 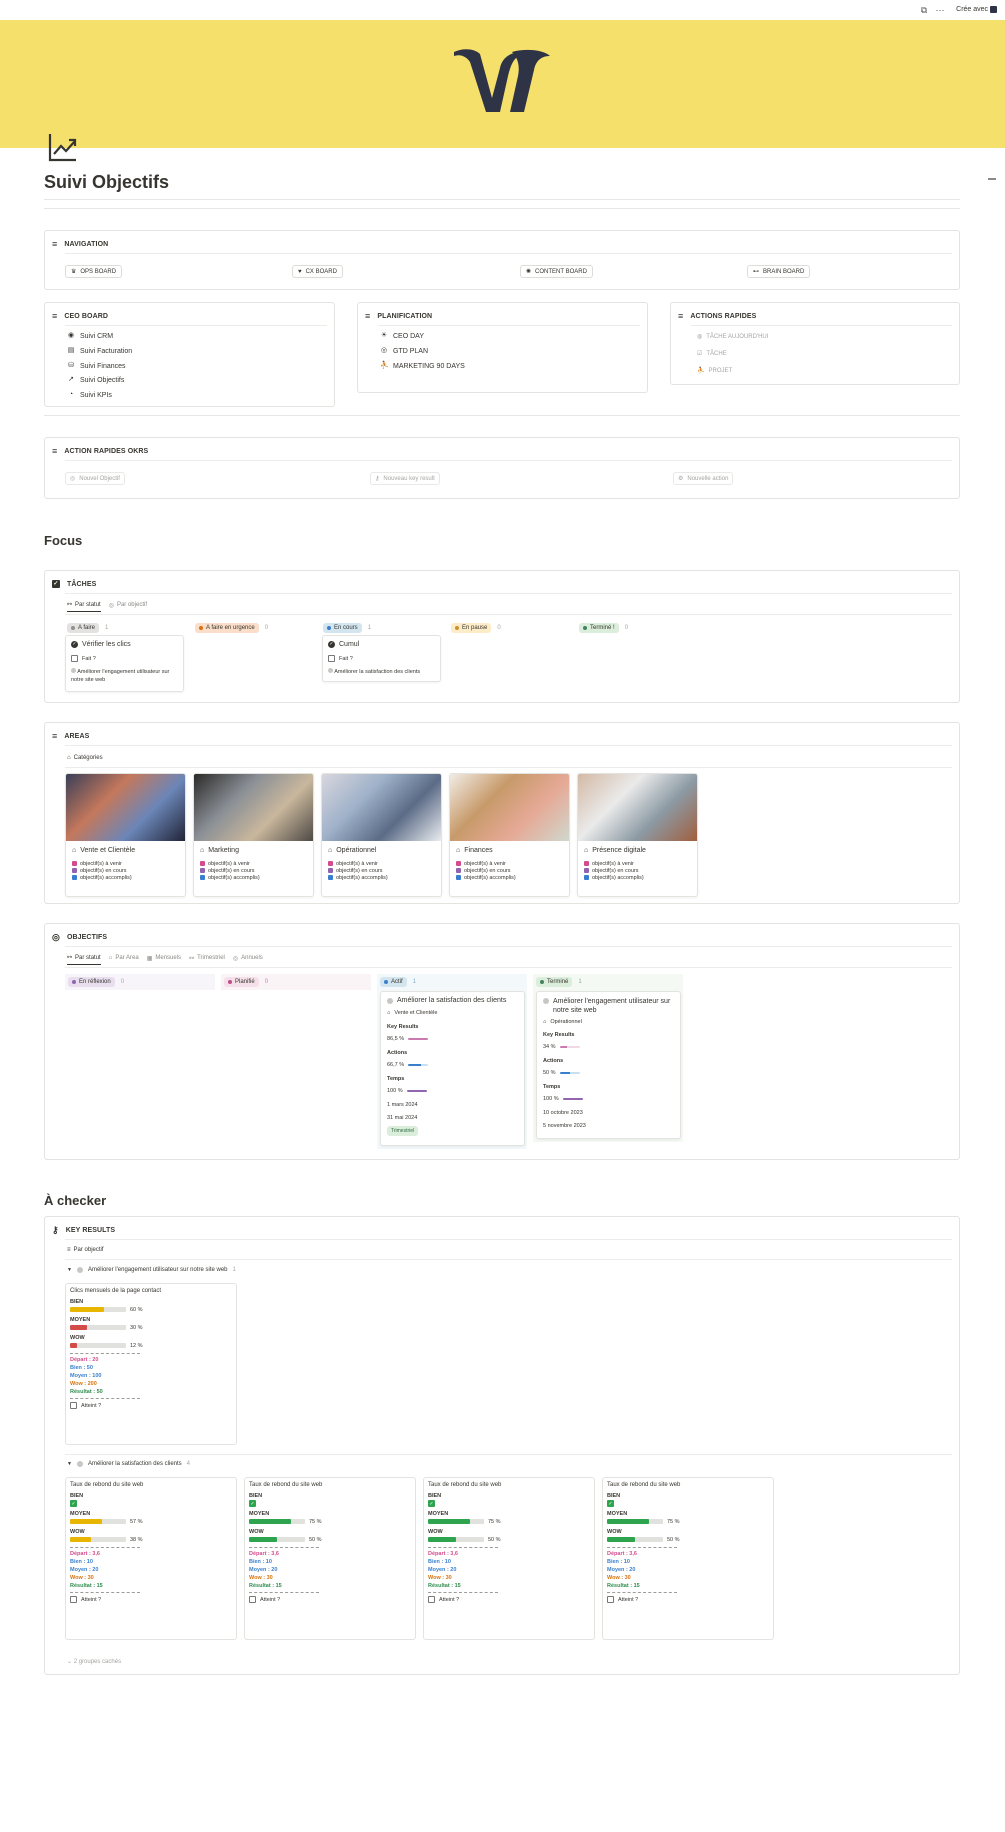 I want to click on tab-annuels: ◎ Annuels, so click(x=248, y=959).